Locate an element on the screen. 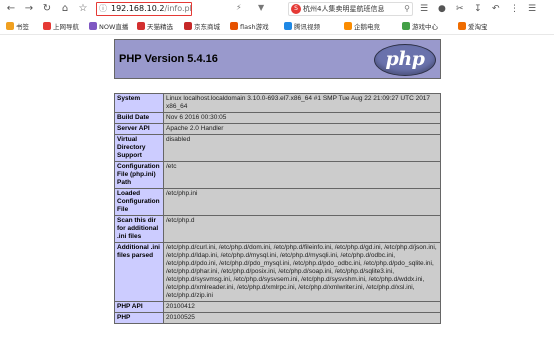 The height and width of the screenshot is (348, 554). nav-icon is located at coordinates (47, 26).